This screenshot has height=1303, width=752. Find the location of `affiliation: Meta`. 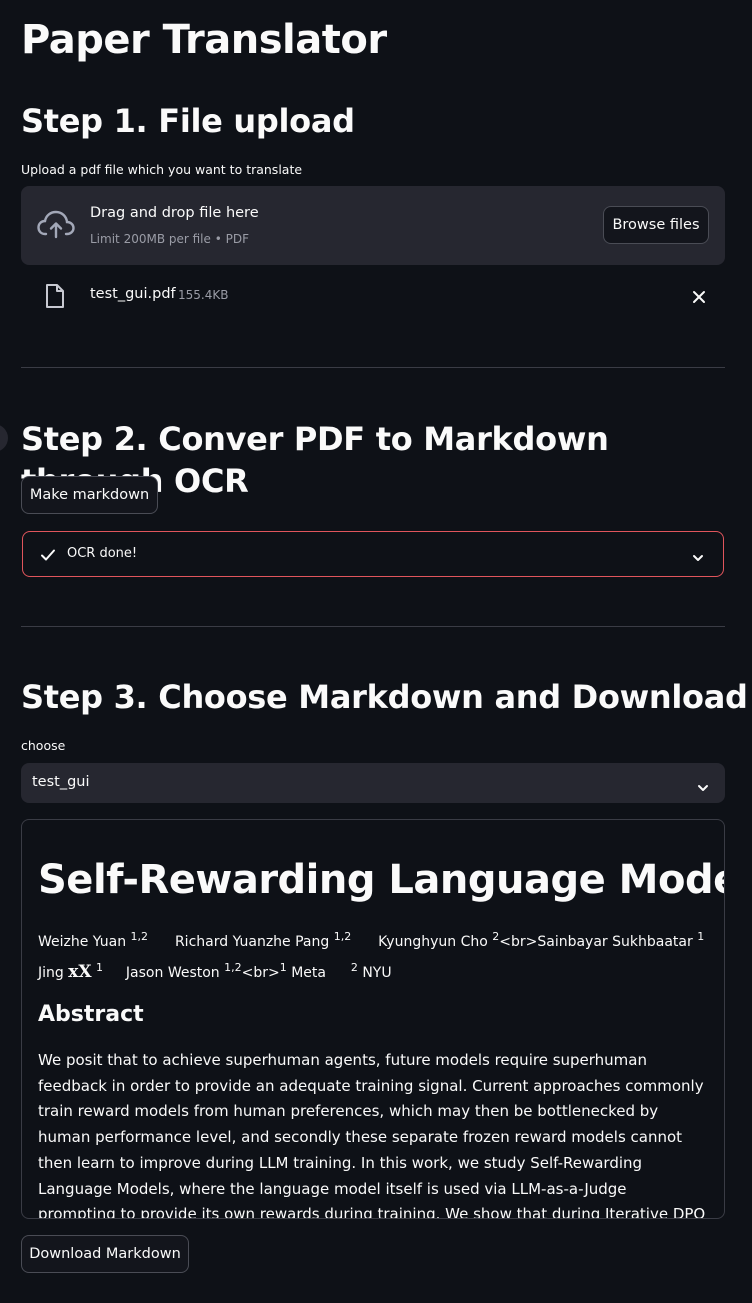

affiliation: Meta is located at coordinates (308, 973).